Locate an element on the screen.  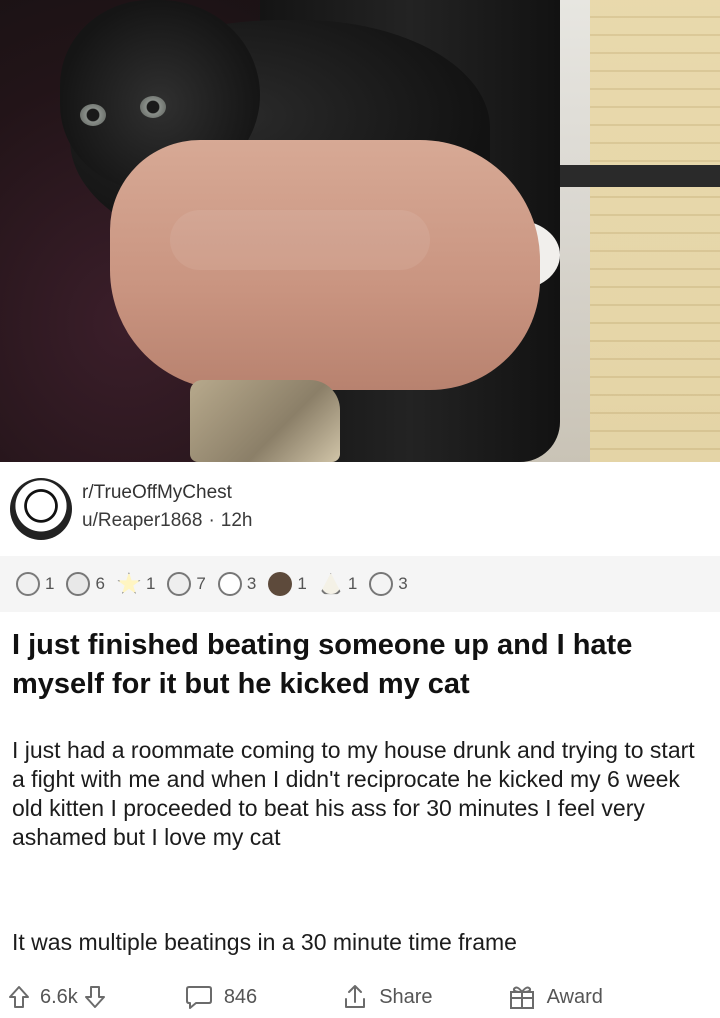
silver-award-icon is located at coordinates (78, 584).